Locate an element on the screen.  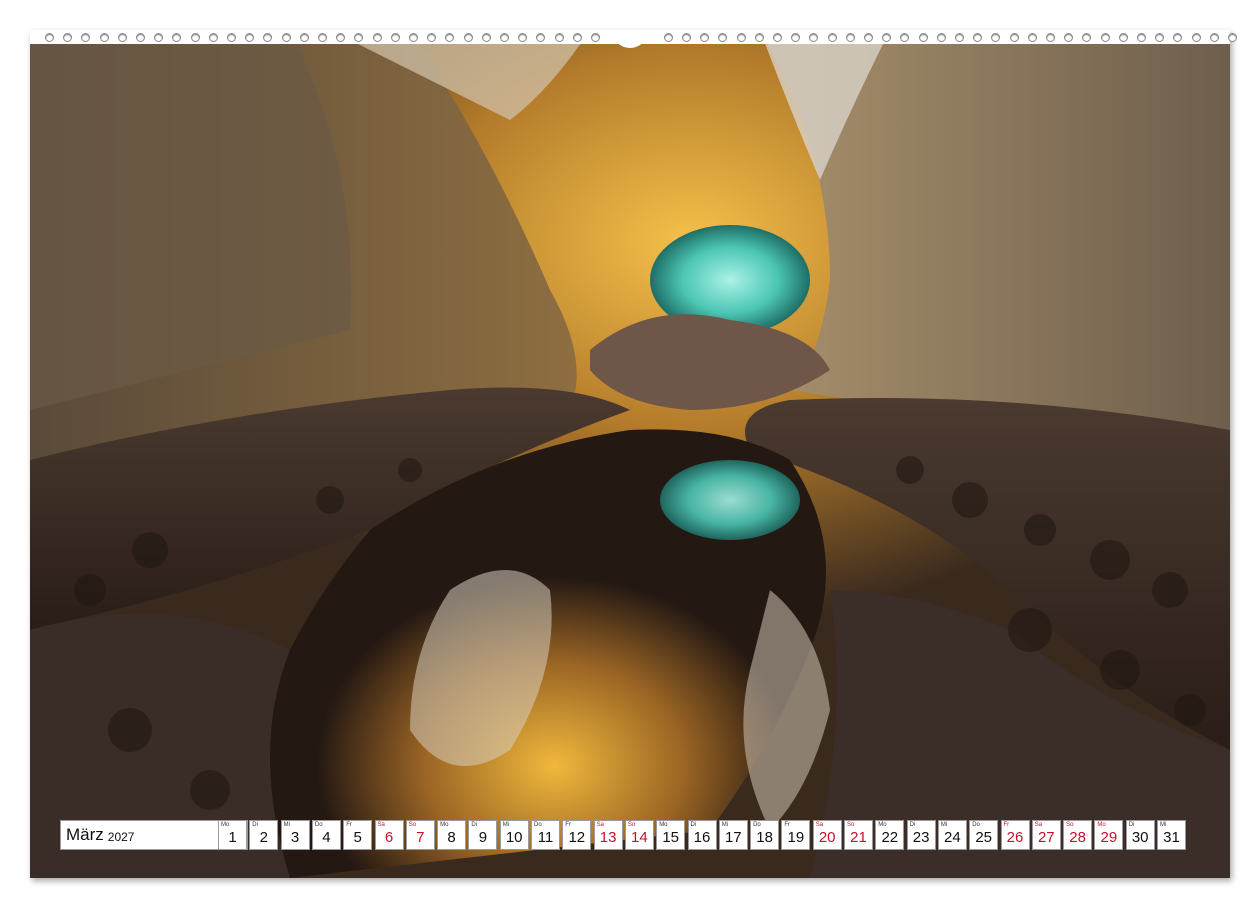
day-cell: Do 18 is located at coordinates (765, 835).